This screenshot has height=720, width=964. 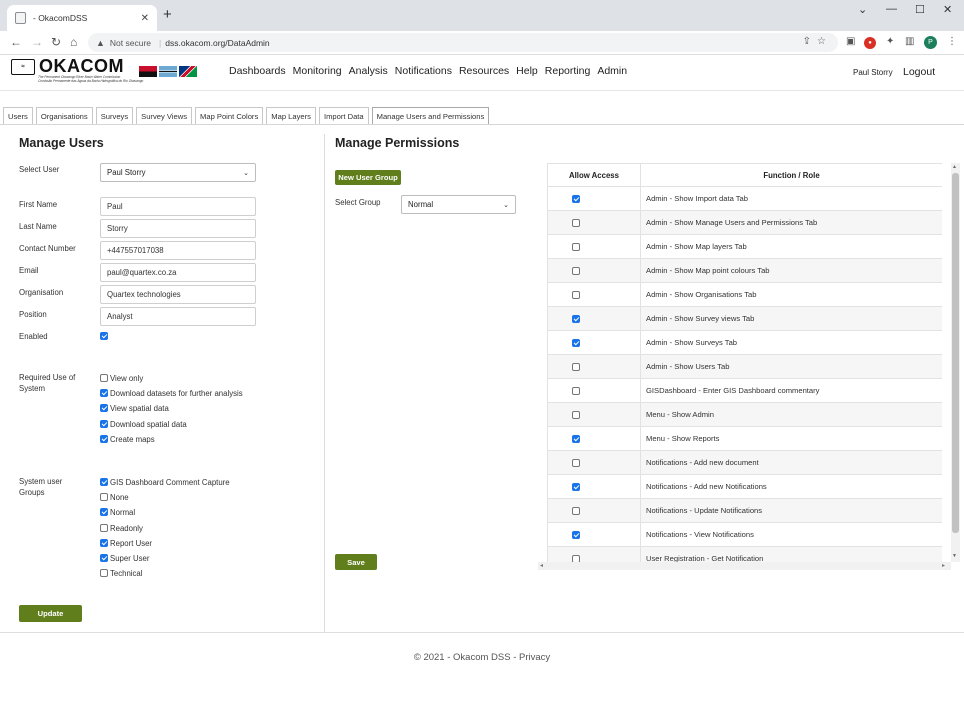 I want to click on enabled-checkbox, so click(x=104, y=336).